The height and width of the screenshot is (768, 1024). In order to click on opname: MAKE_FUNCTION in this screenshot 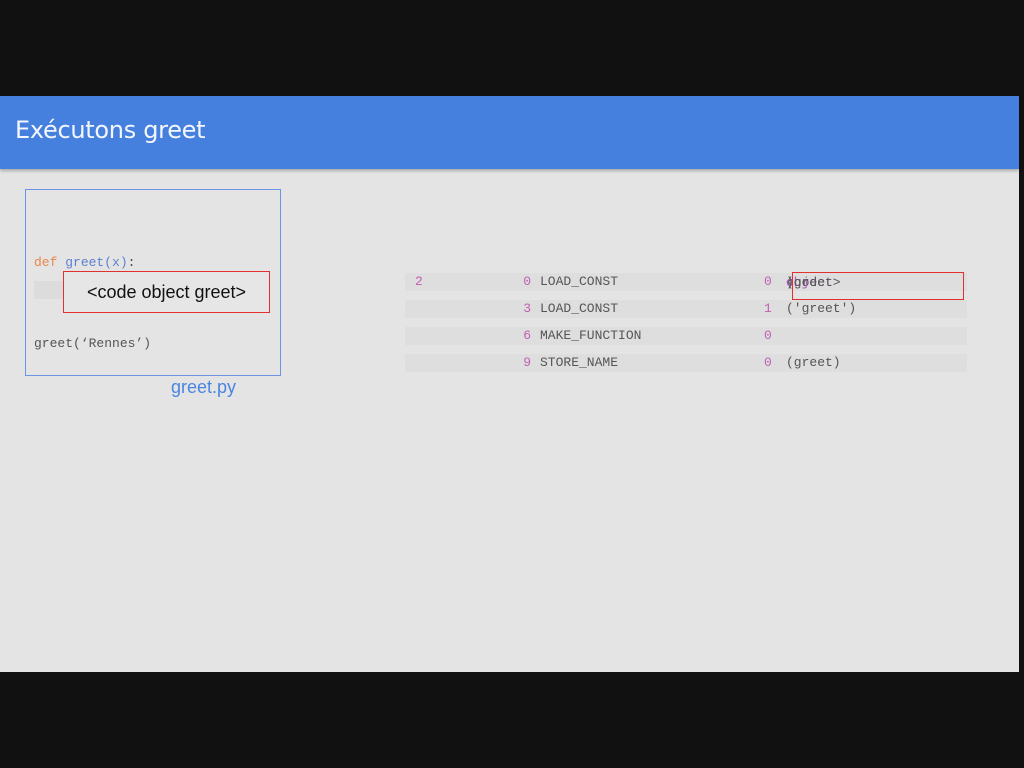, I will do `click(591, 335)`.